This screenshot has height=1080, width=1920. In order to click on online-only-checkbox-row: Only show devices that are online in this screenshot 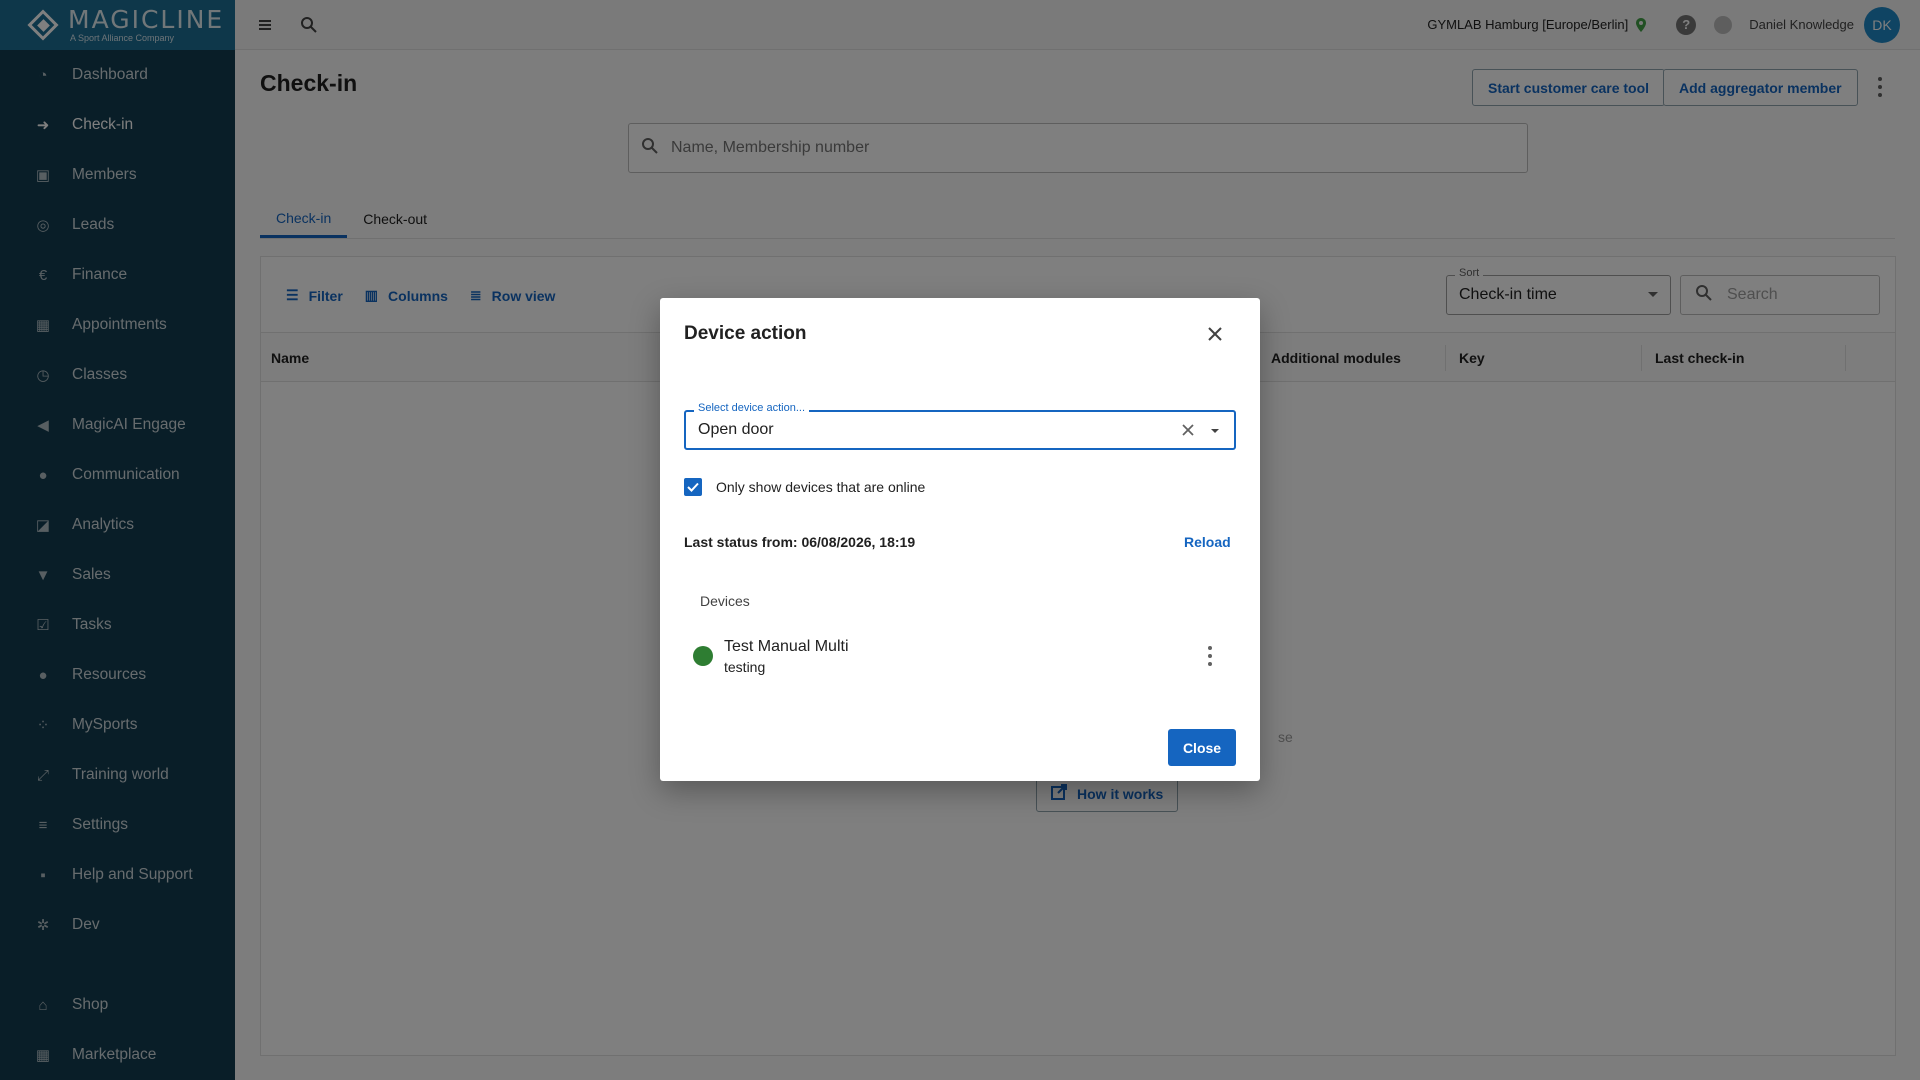, I will do `click(804, 487)`.